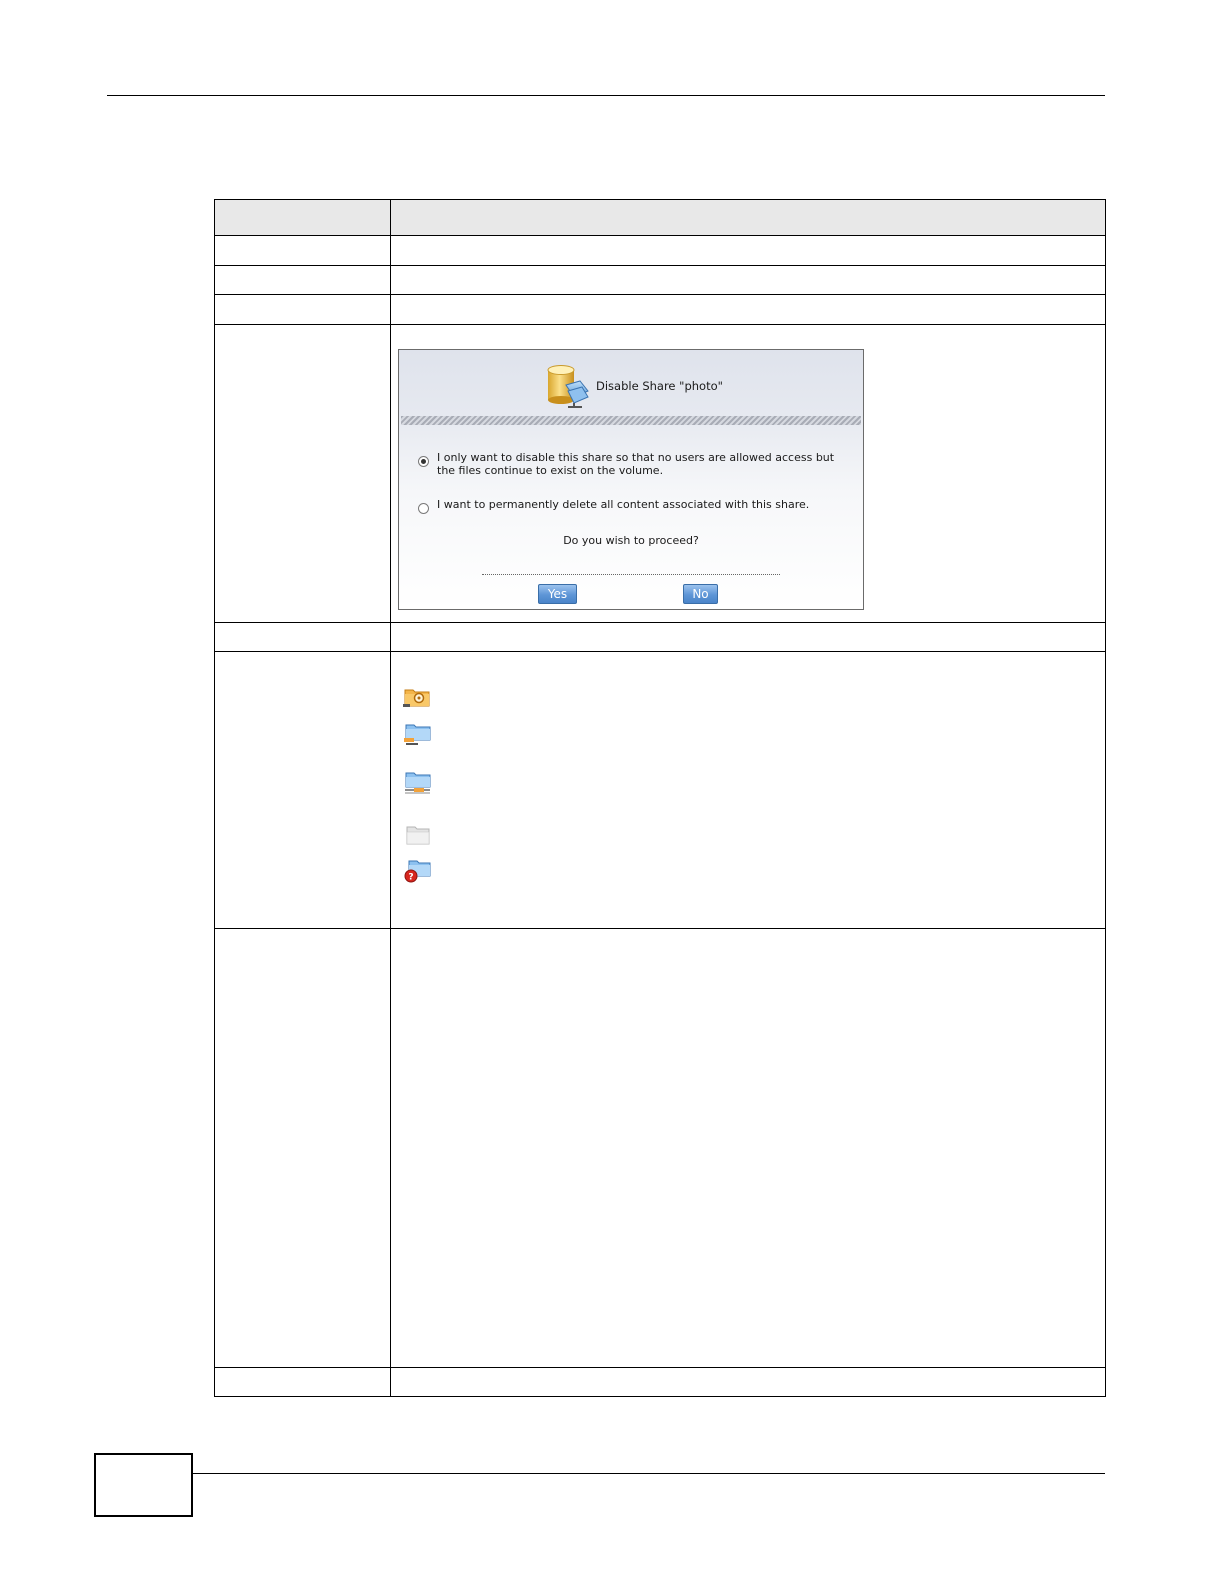  What do you see at coordinates (418, 783) in the screenshot?
I see `folder-network-icon` at bounding box center [418, 783].